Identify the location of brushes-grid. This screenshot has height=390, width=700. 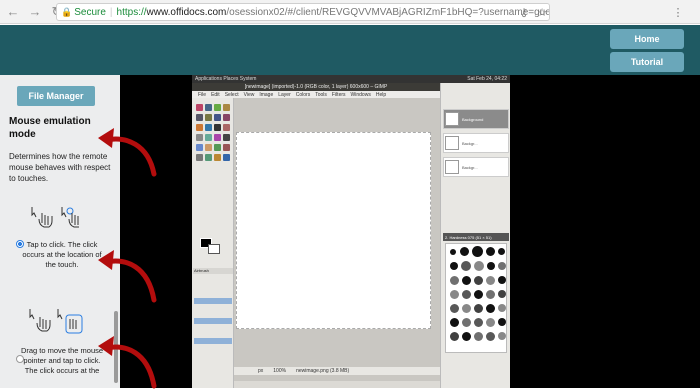
(476, 298).